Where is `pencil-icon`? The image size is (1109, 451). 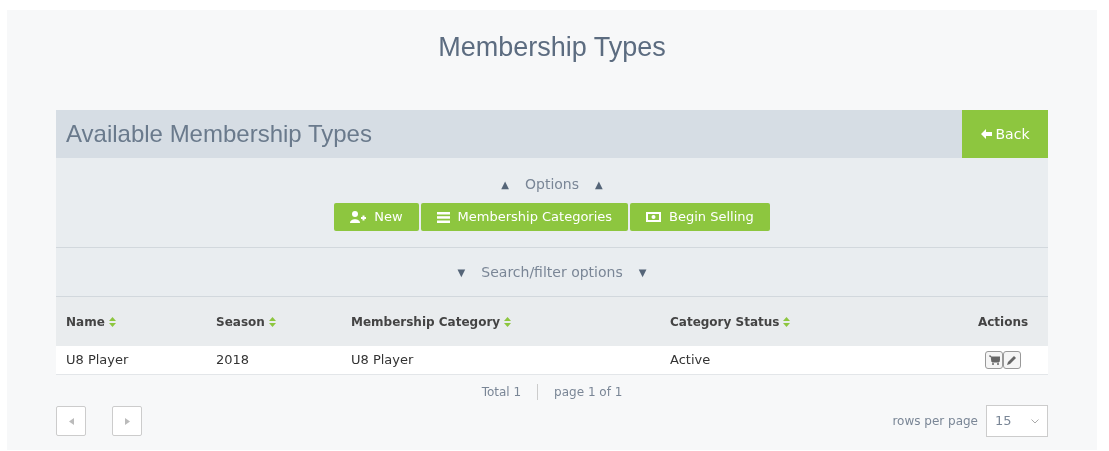 pencil-icon is located at coordinates (1012, 360).